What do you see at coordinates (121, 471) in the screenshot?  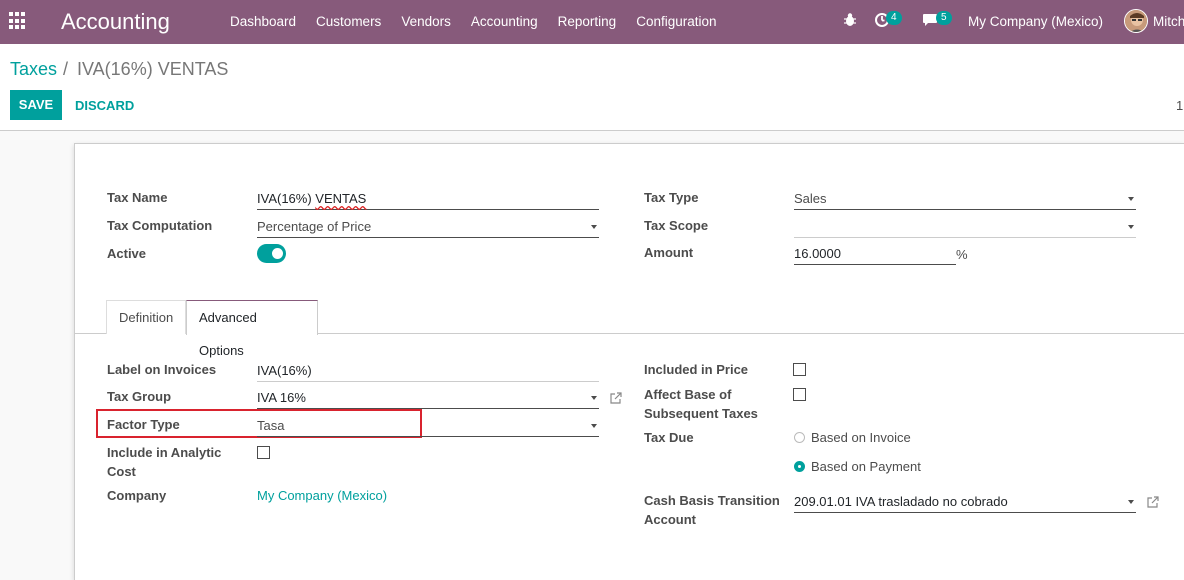 I see `include-analytic-label-line2: Cost` at bounding box center [121, 471].